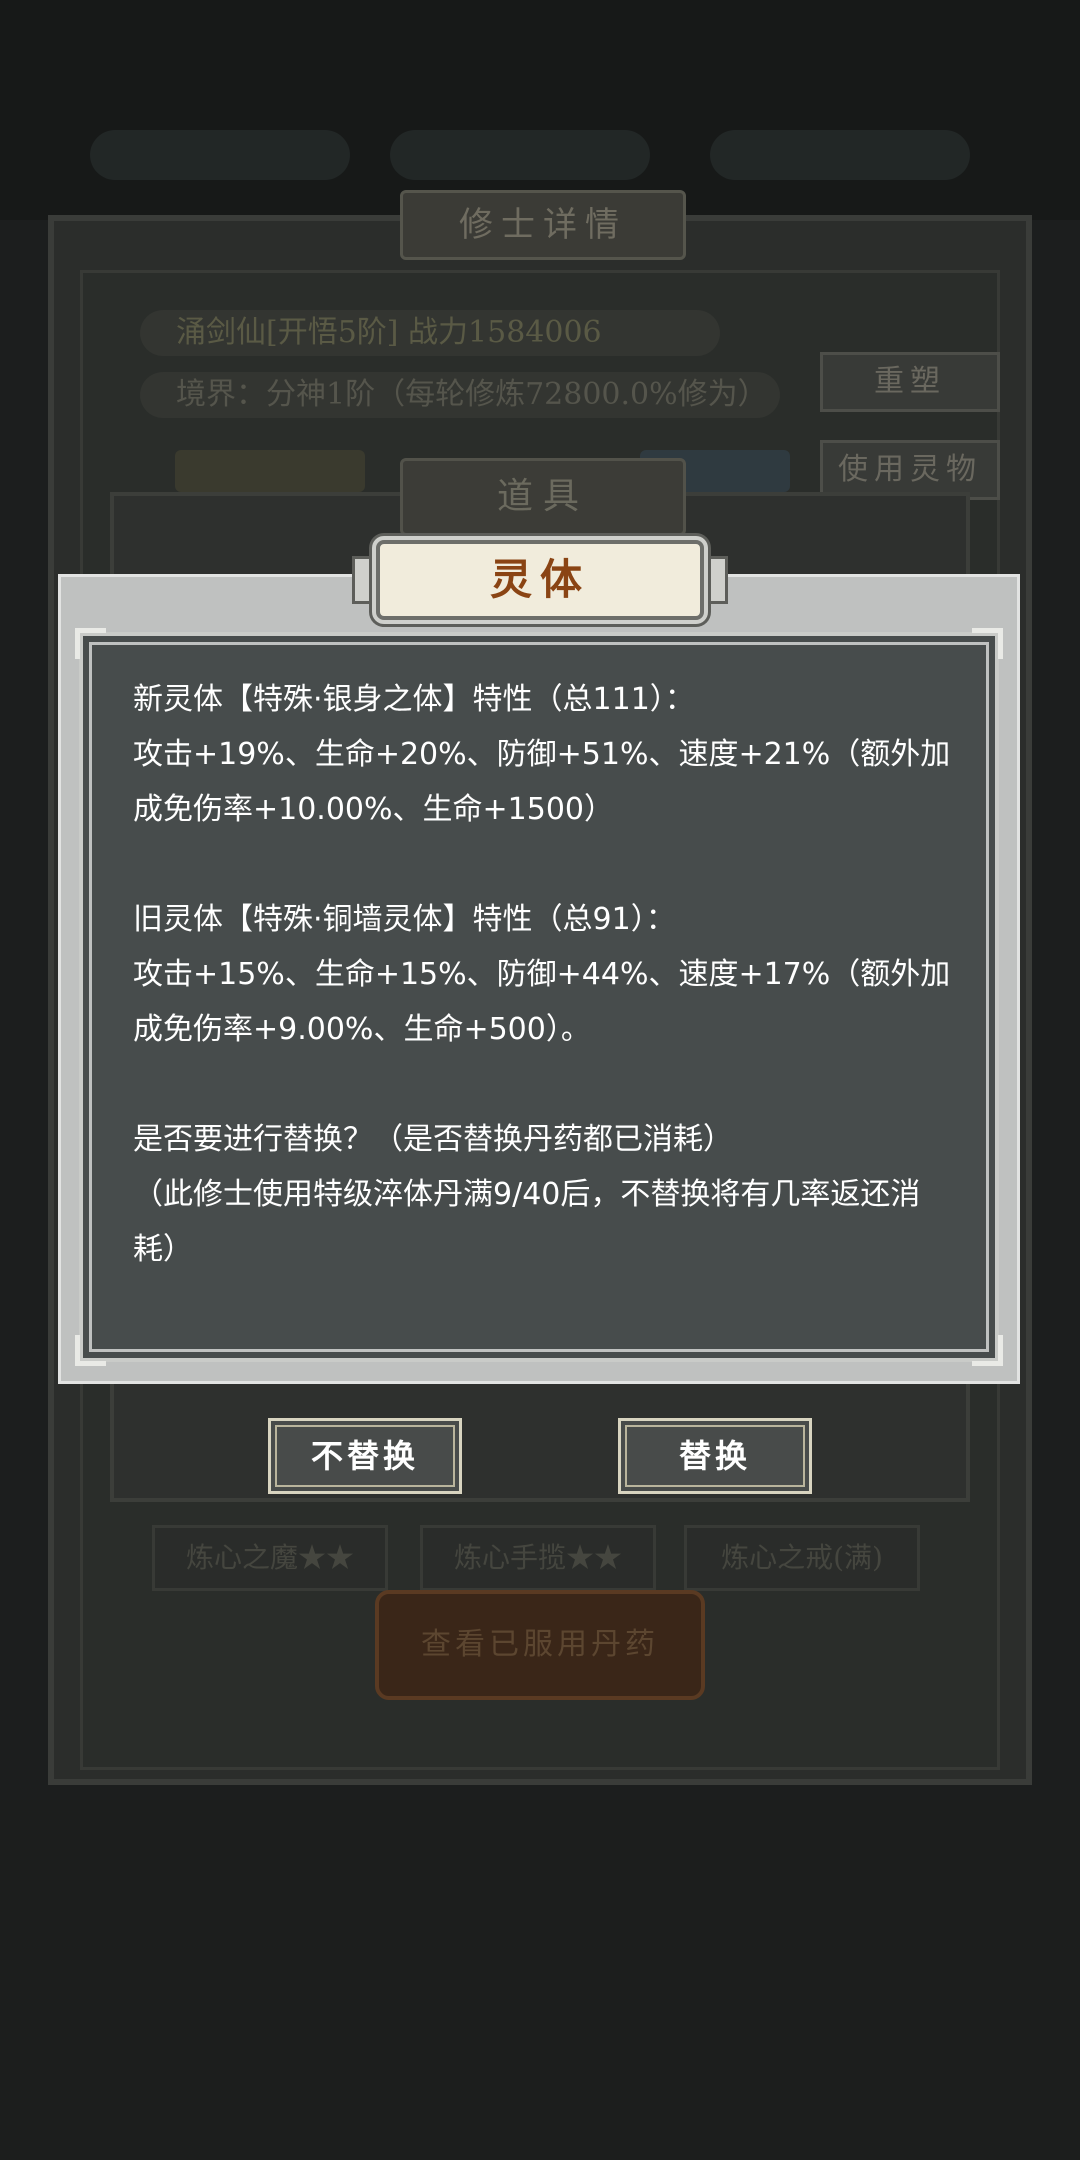 The height and width of the screenshot is (2160, 1080). I want to click on replace-note: （此修士使用特级淬体丹满9/40后，不替换将有几率返还消耗）, so click(527, 1222).